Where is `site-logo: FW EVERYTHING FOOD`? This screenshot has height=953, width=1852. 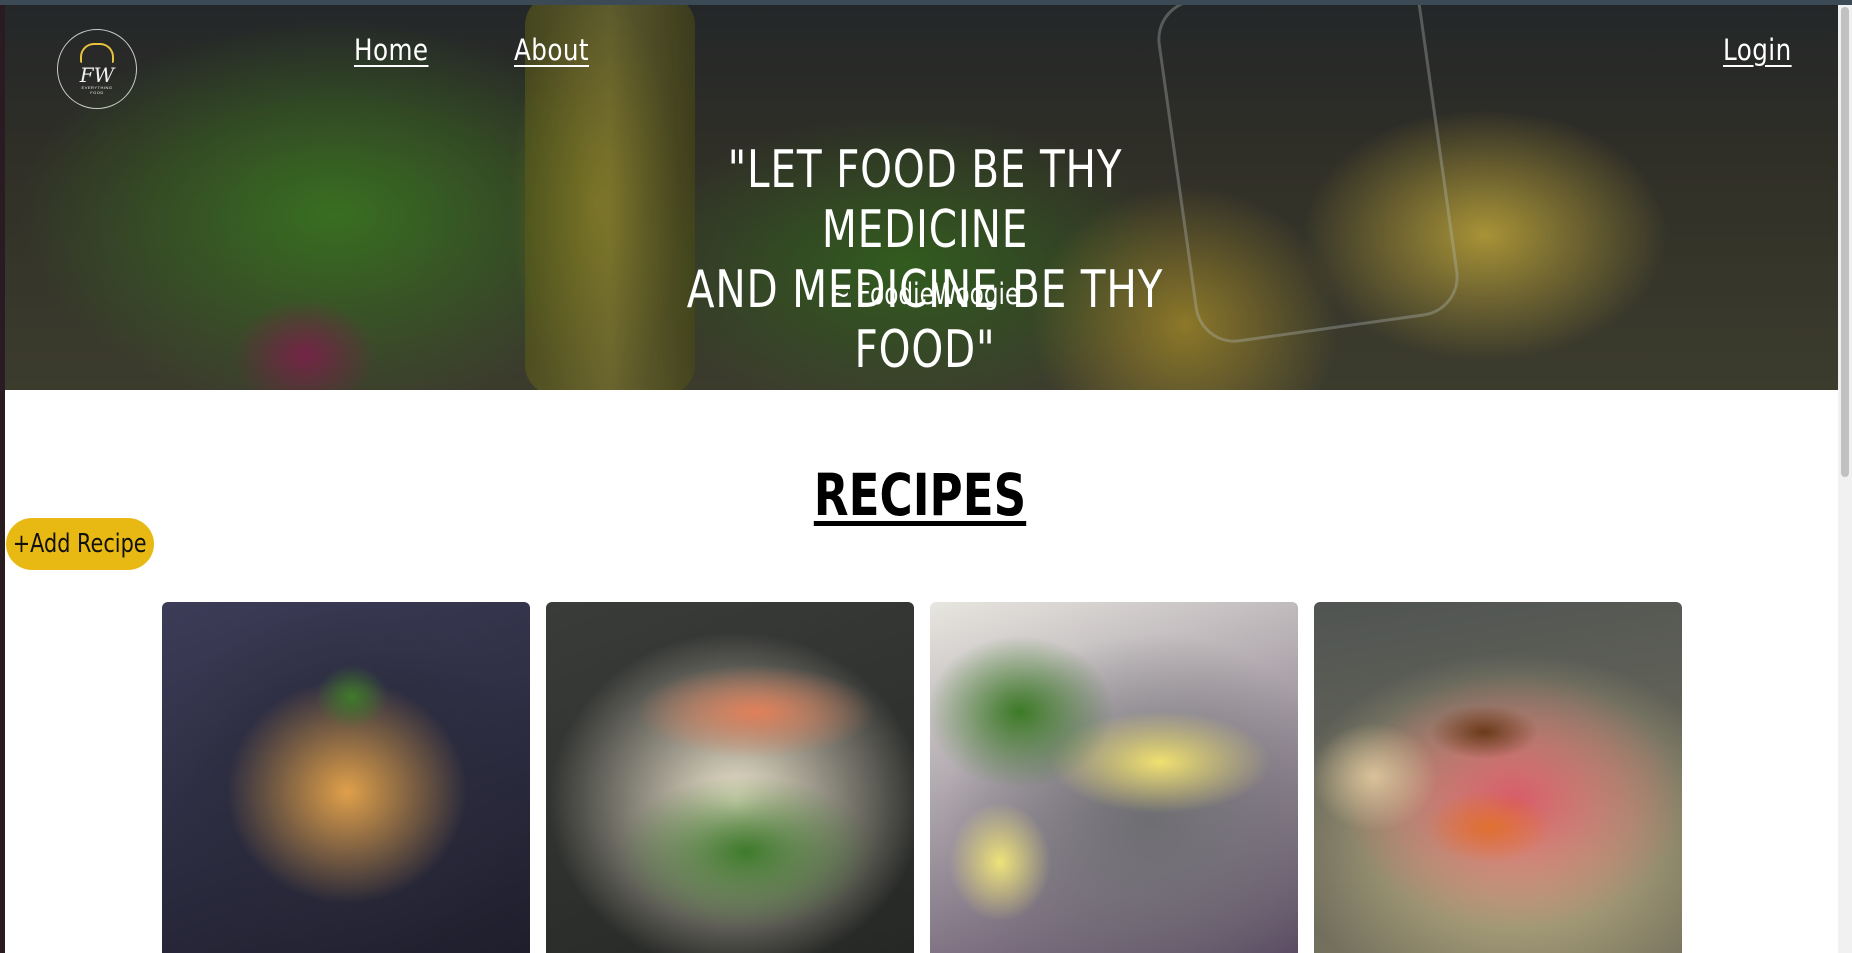 site-logo: FW EVERYTHING FOOD is located at coordinates (97, 69).